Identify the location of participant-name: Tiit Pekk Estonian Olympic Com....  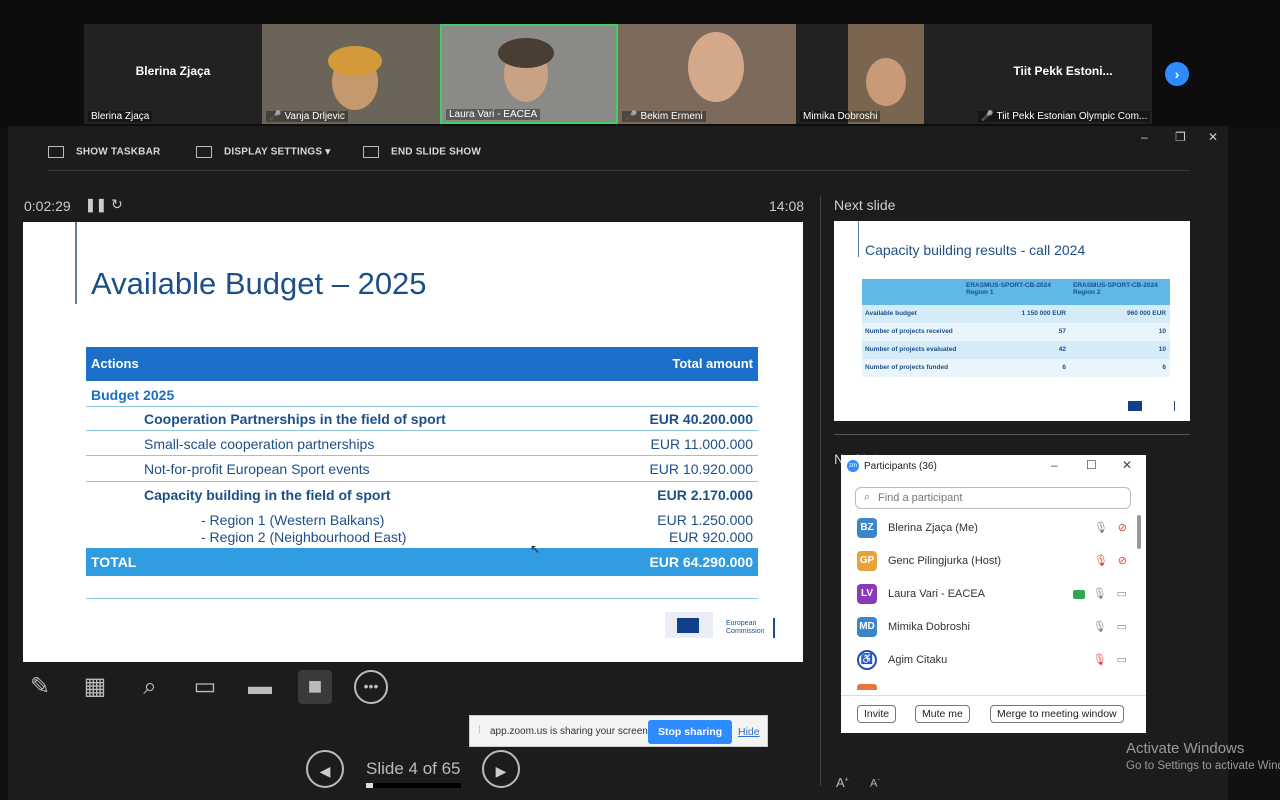
(1072, 116).